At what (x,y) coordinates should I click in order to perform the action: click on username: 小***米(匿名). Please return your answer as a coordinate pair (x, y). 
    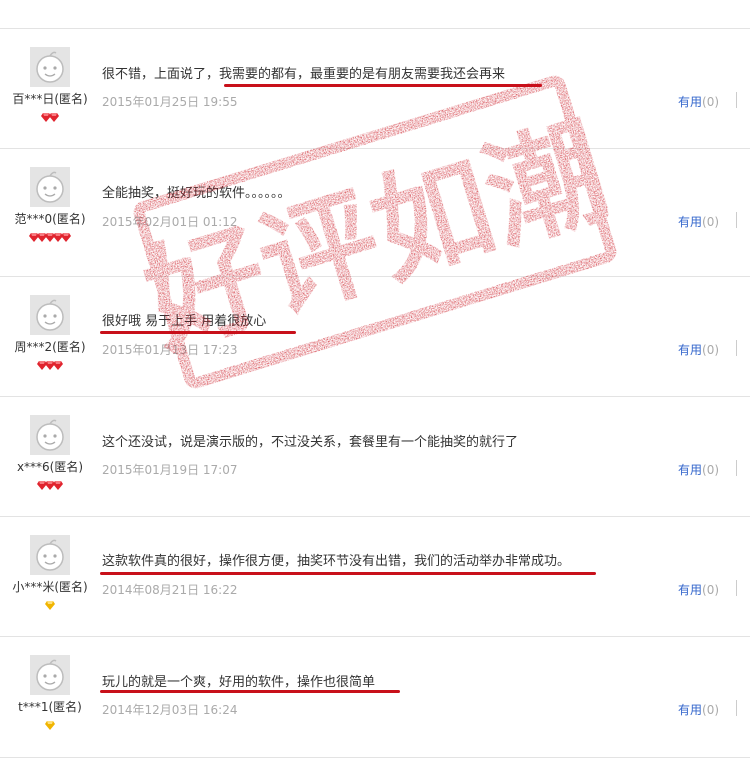
    Looking at the image, I should click on (50, 586).